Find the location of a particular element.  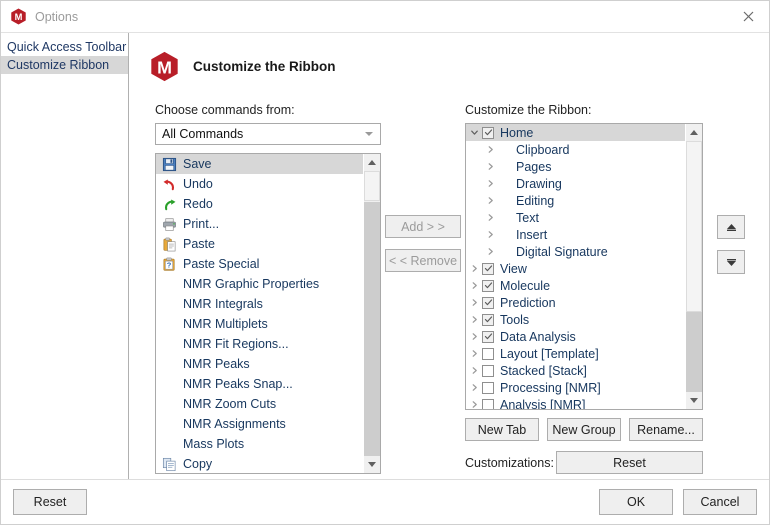

commands-scroll-track is located at coordinates (372, 313).